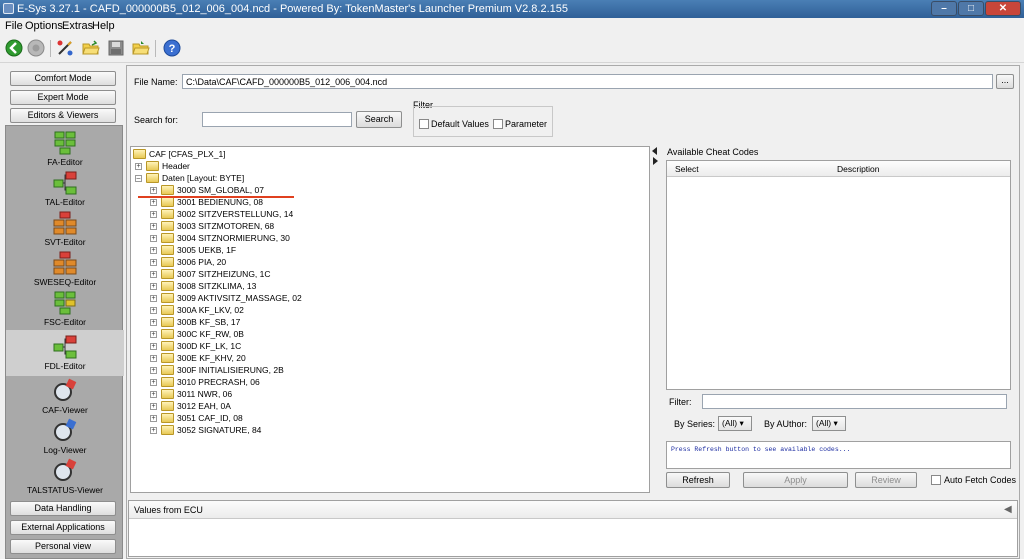  I want to click on tree-root-label: CAF [CFAS_PLX_1], so click(187, 154).